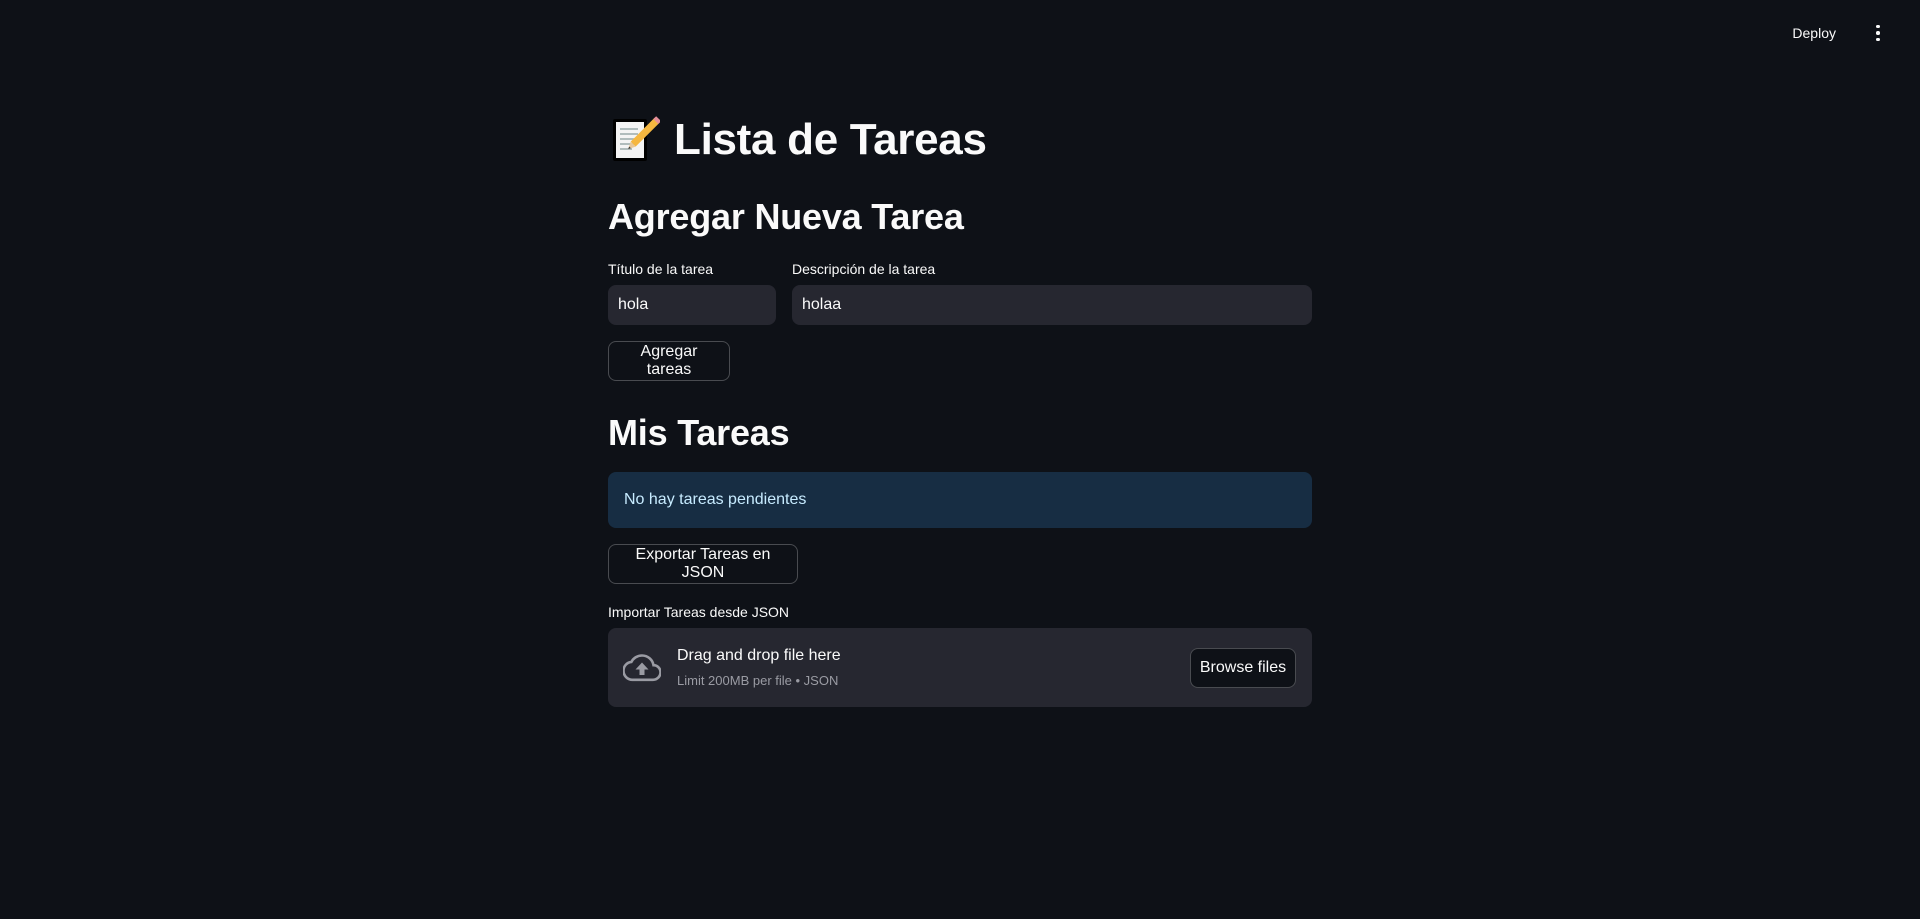 Image resolution: width=1920 pixels, height=919 pixels. Describe the element at coordinates (786, 216) in the screenshot. I see `add-task-heading: Agregar Nueva Tarea` at that location.